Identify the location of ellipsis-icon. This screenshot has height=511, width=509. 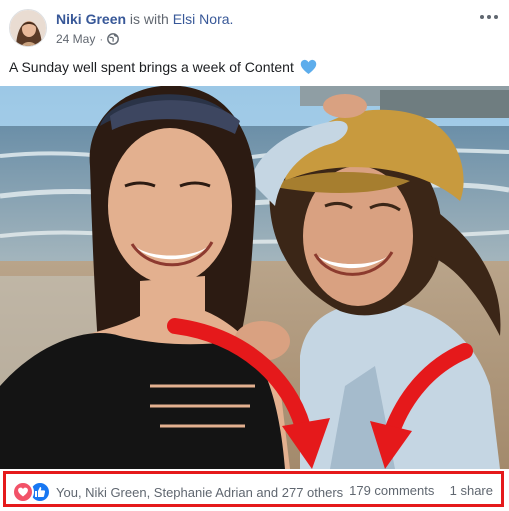
(489, 17).